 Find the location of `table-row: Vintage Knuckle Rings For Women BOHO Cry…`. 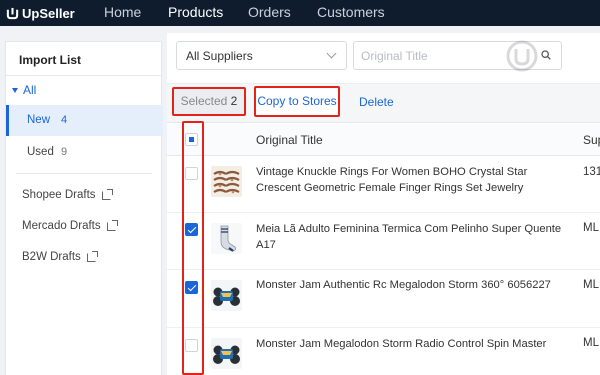

table-row: Vintage Knuckle Rings For Women BOHO Cry… is located at coordinates (383, 185).